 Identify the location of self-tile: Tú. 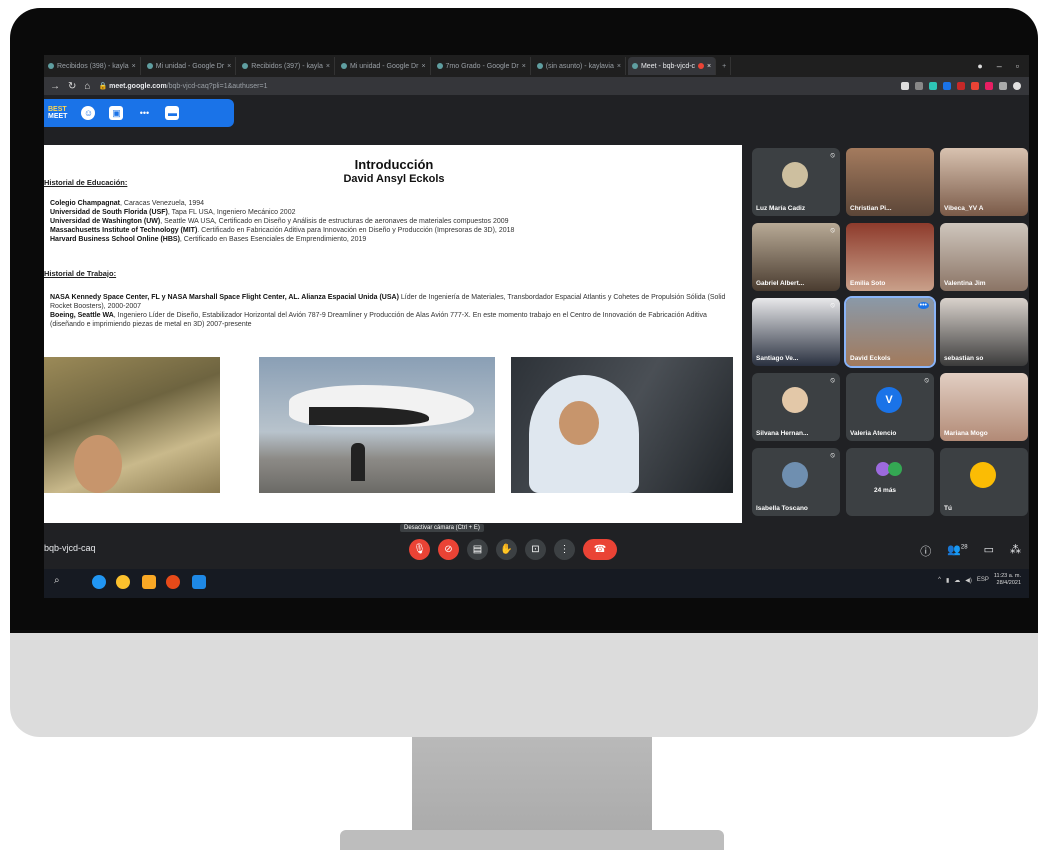
(984, 482).